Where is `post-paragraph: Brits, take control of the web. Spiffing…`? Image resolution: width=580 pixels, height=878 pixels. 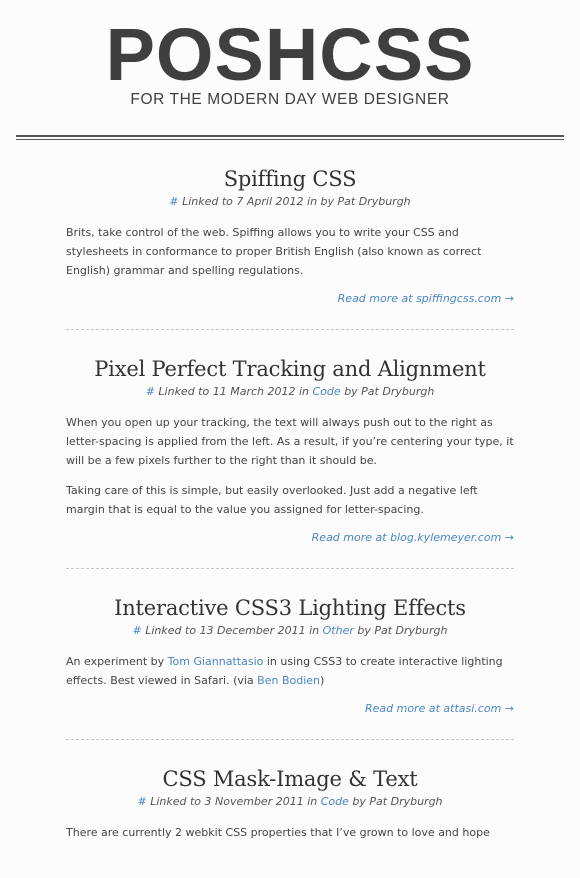 post-paragraph: Brits, take control of the web. Spiffing… is located at coordinates (290, 251).